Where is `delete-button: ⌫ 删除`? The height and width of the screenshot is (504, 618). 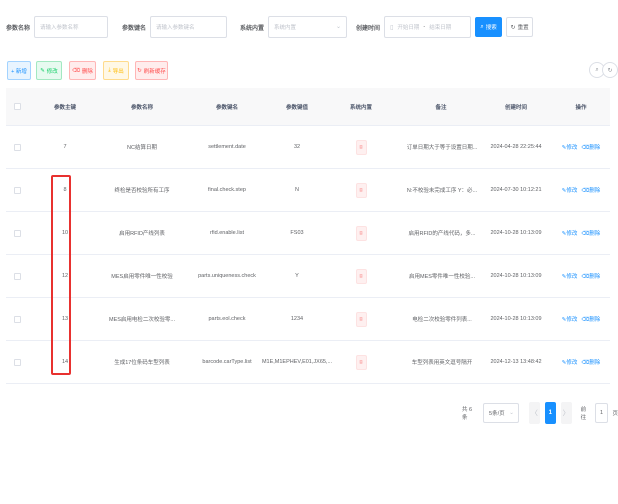
delete-button: ⌫ 删除 is located at coordinates (82, 70).